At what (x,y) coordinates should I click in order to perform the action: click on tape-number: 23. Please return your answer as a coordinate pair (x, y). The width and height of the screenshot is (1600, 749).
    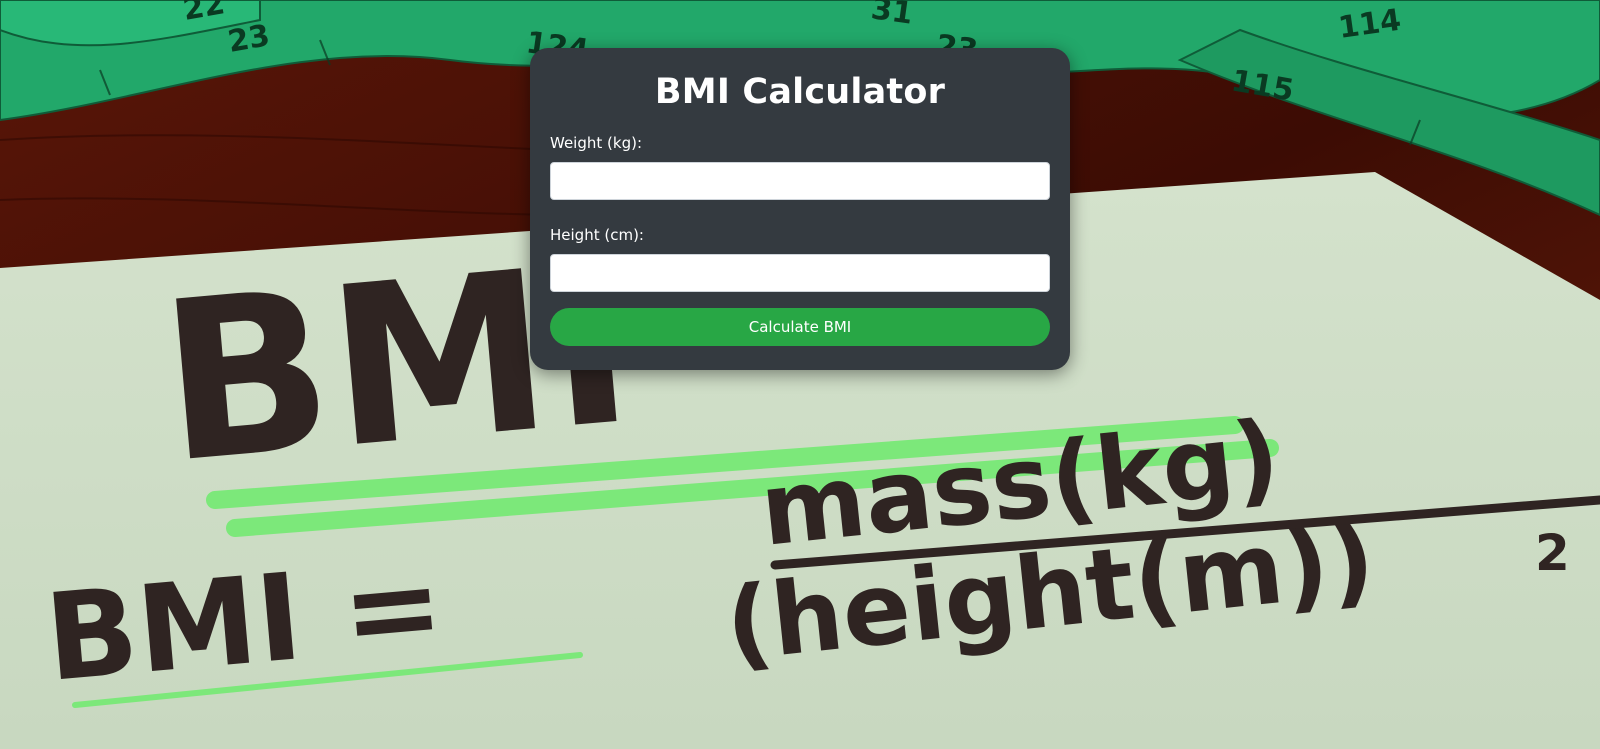
    Looking at the image, I should click on (248, 39).